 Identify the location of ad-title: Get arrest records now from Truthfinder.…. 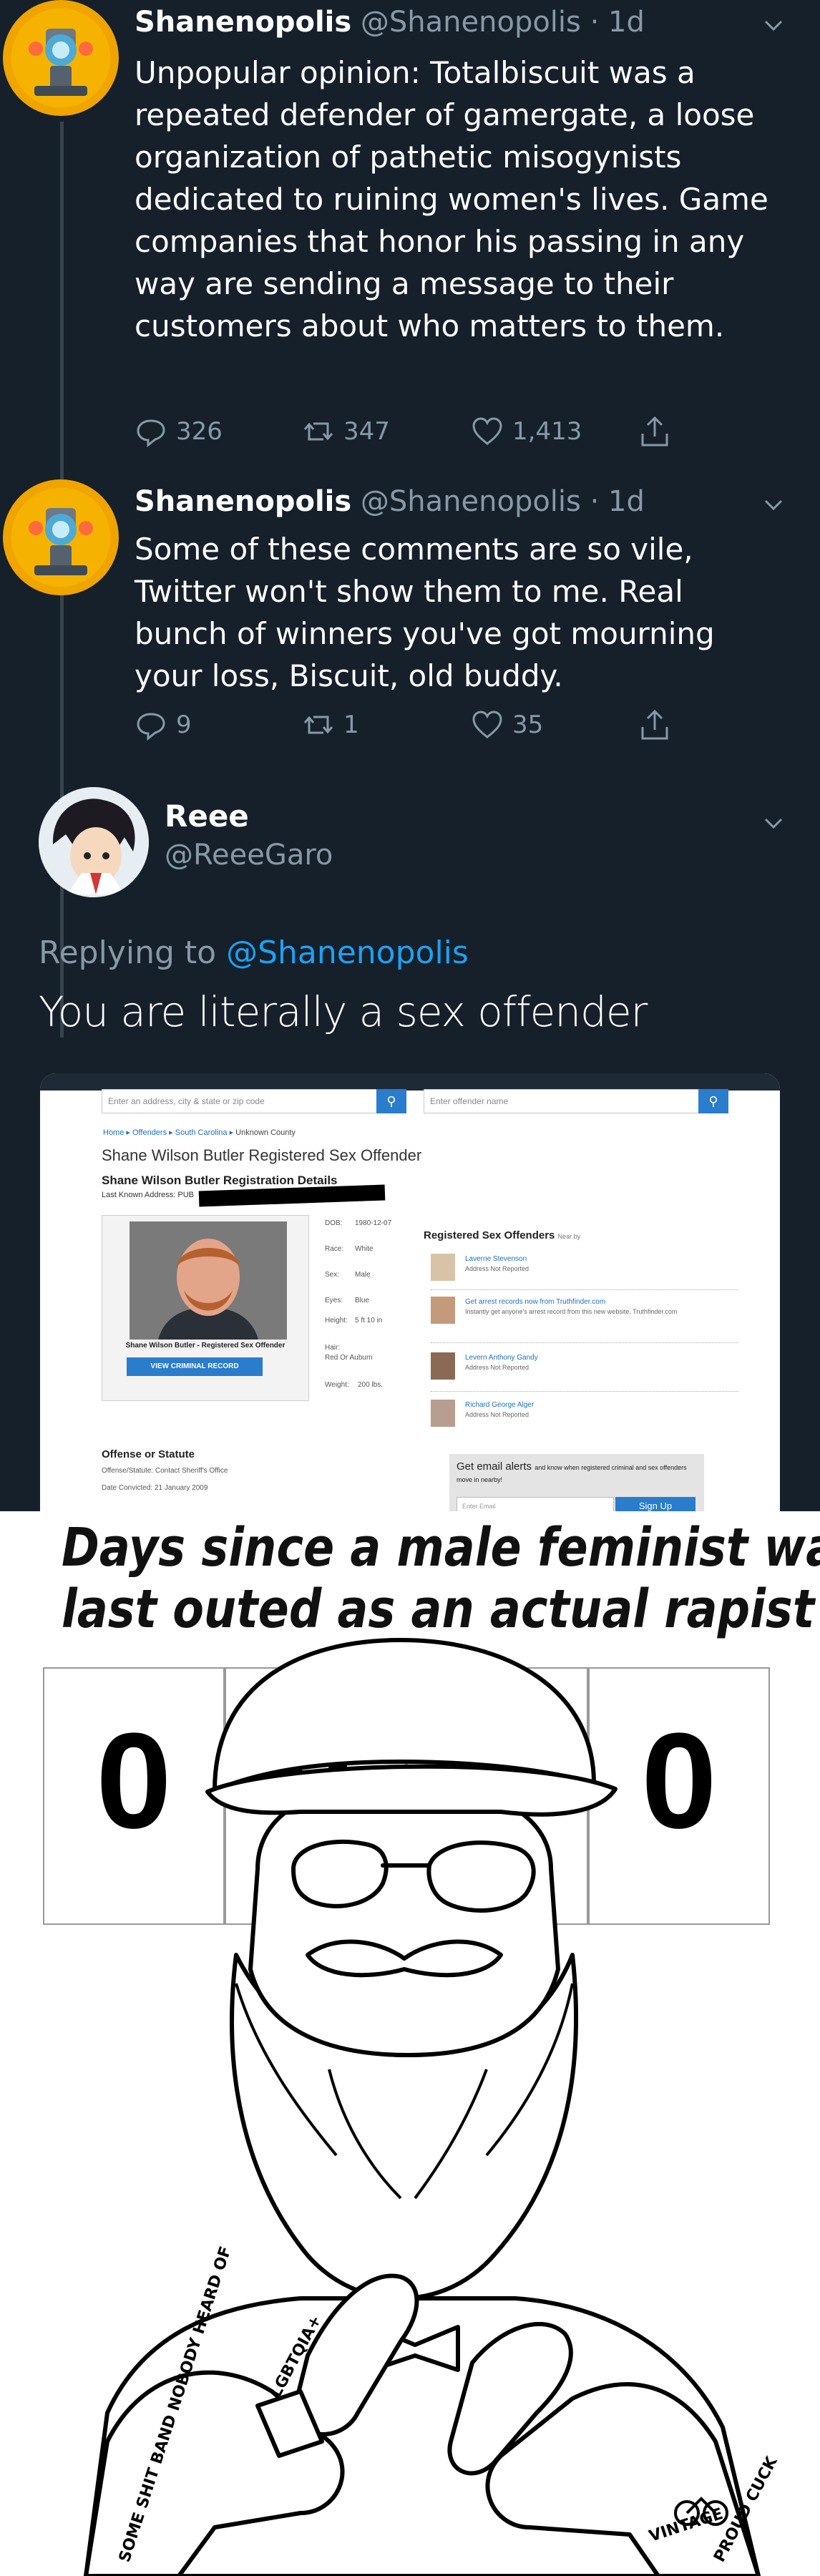
(535, 1302).